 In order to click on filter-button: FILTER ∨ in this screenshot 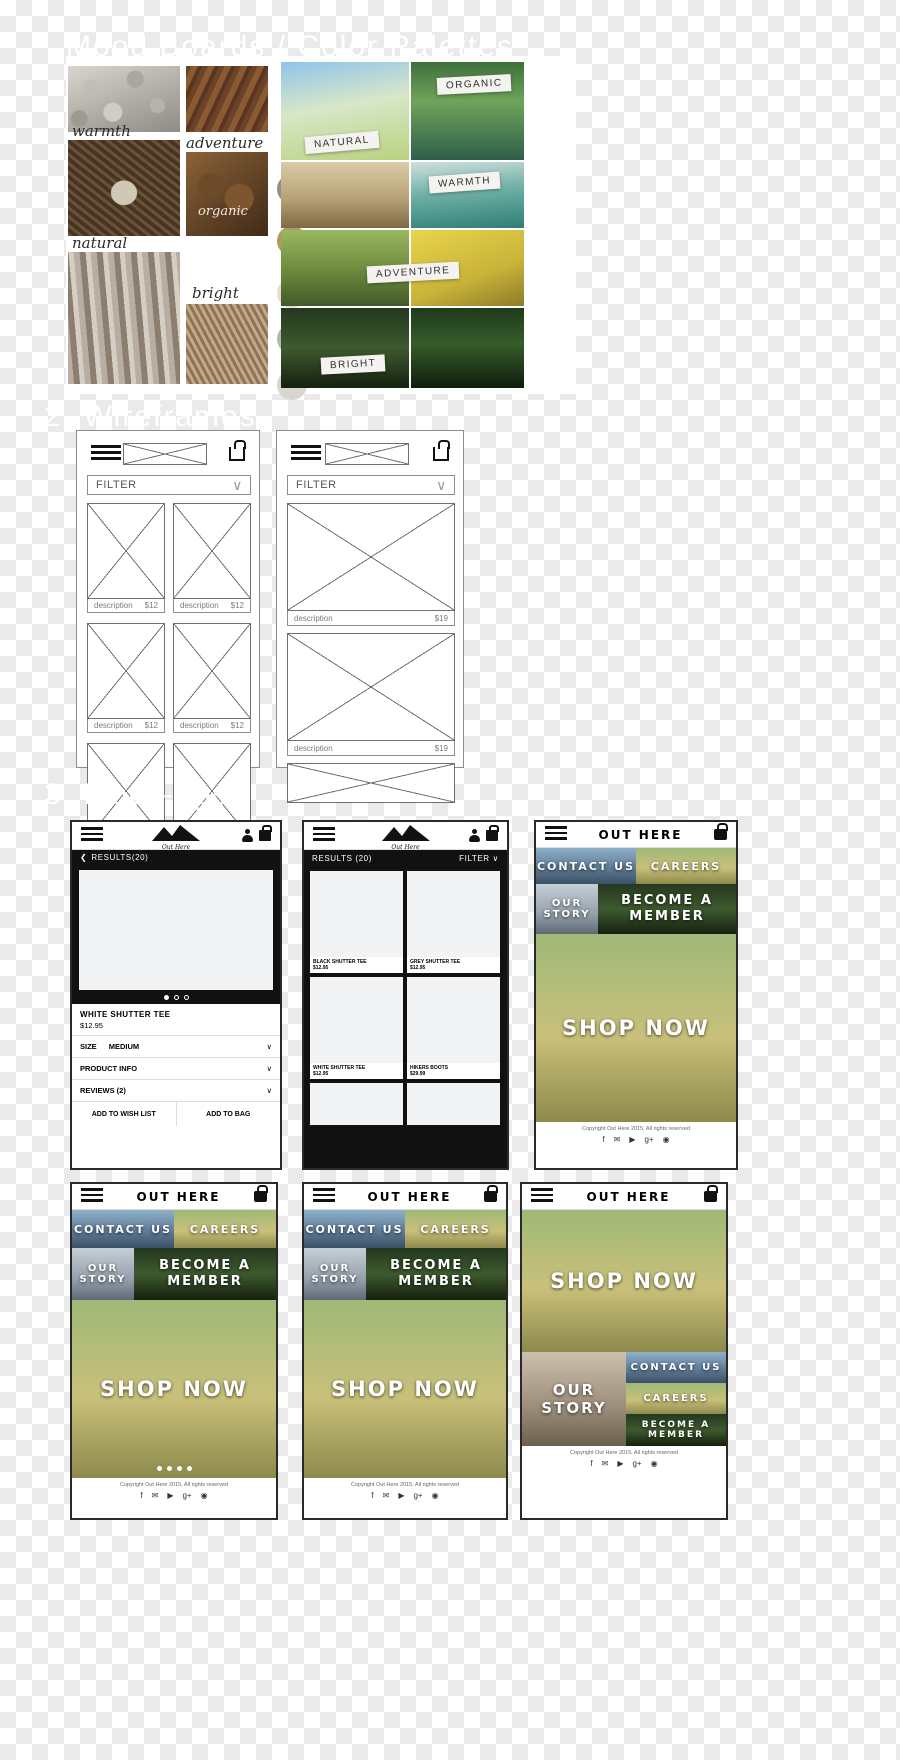, I will do `click(479, 858)`.